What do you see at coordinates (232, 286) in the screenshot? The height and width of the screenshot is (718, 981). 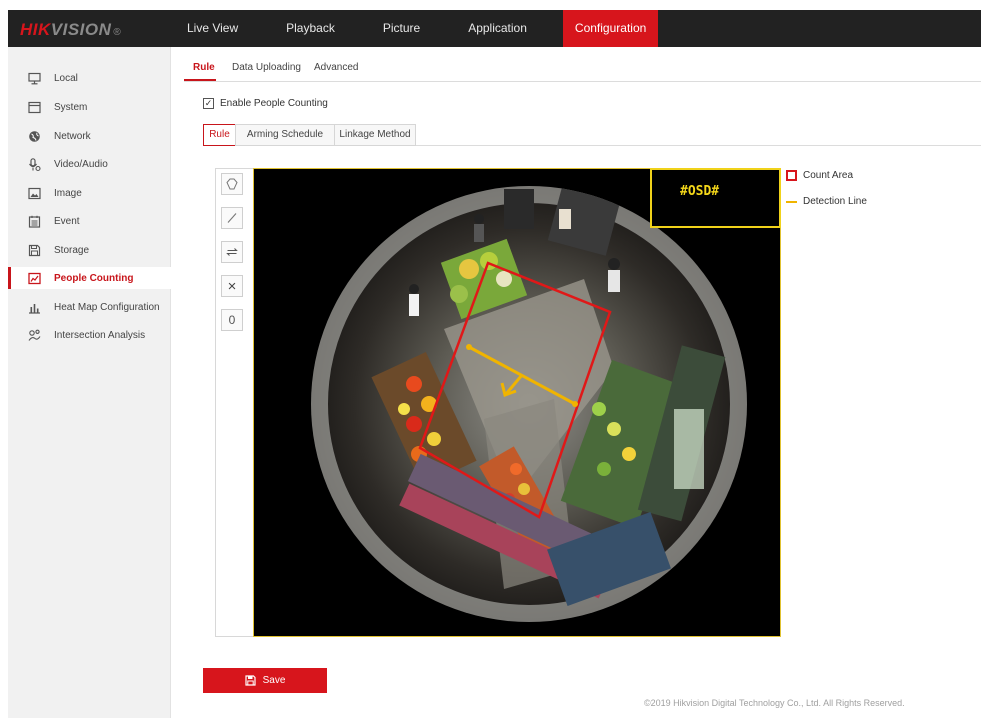 I see `clear-icon: ×` at bounding box center [232, 286].